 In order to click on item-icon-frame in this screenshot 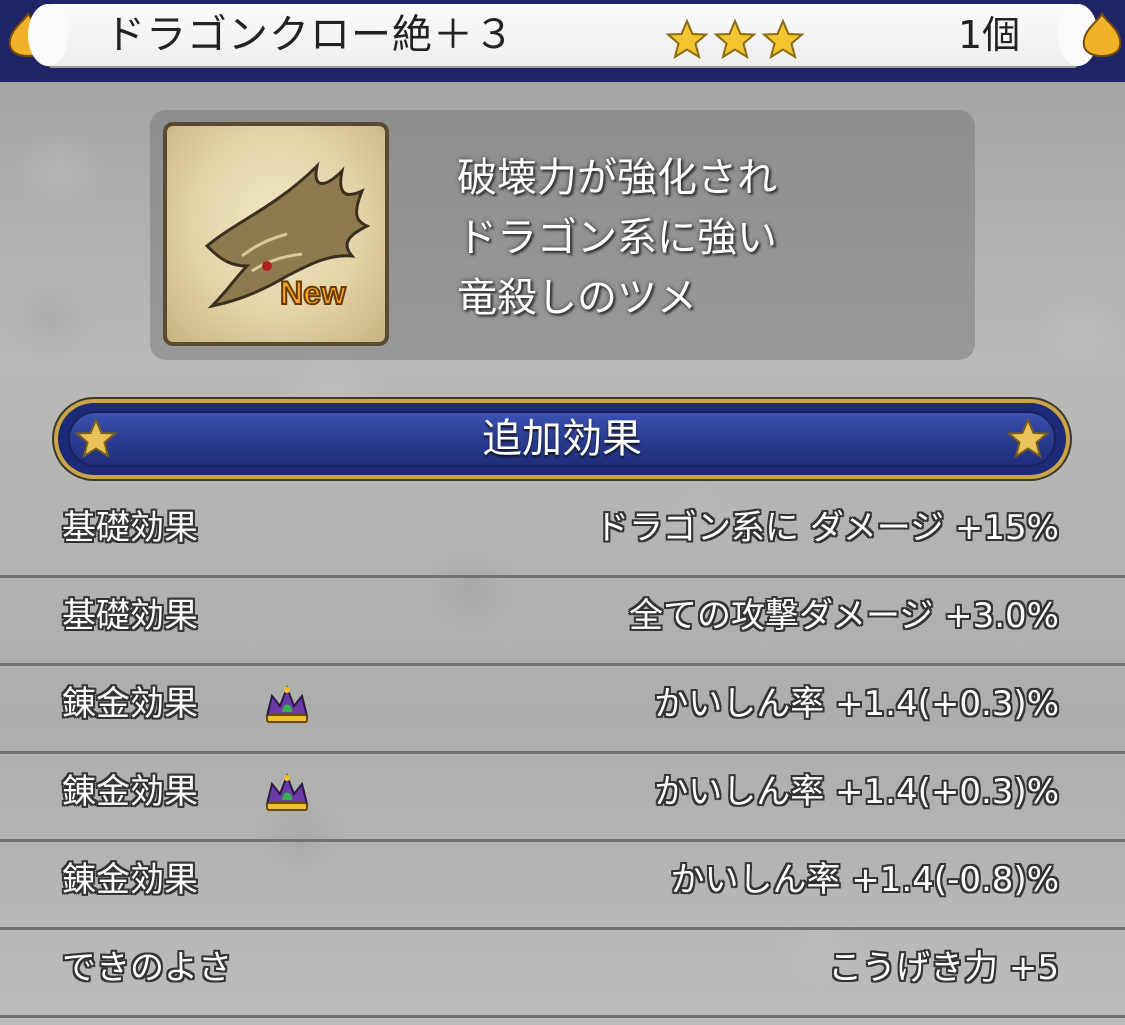, I will do `click(276, 234)`.